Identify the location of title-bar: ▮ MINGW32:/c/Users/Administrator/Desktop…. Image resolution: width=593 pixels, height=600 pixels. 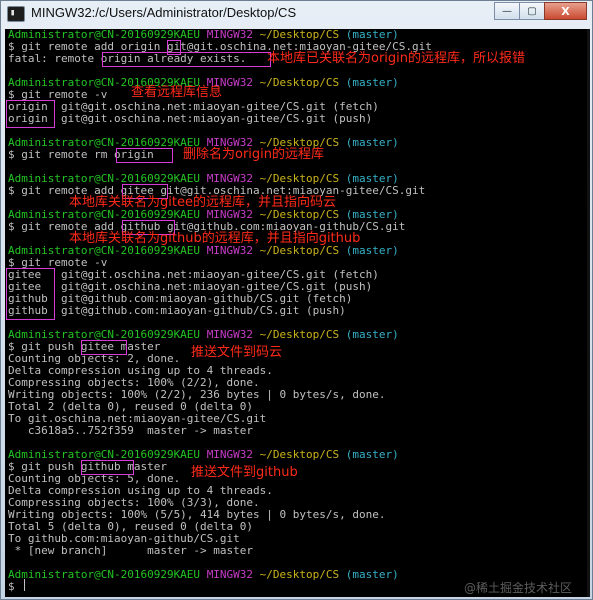
(296, 14).